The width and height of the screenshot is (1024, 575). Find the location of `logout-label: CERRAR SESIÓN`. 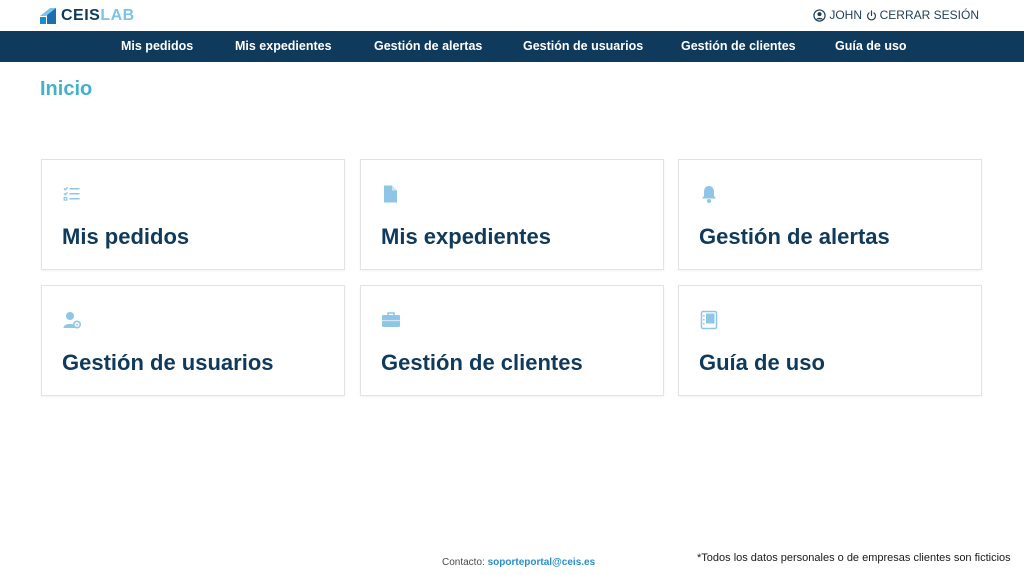

logout-label: CERRAR SESIÓN is located at coordinates (929, 15).